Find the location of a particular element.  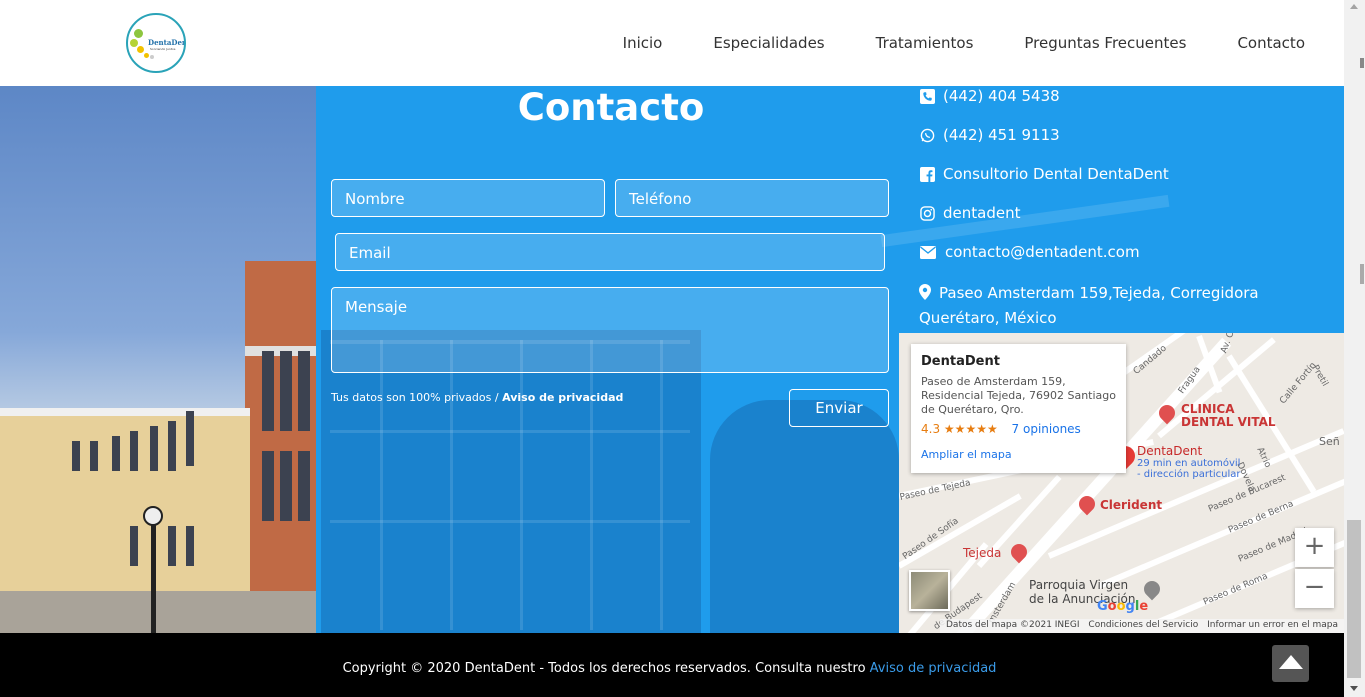

whatsapp-icon is located at coordinates (927, 135).